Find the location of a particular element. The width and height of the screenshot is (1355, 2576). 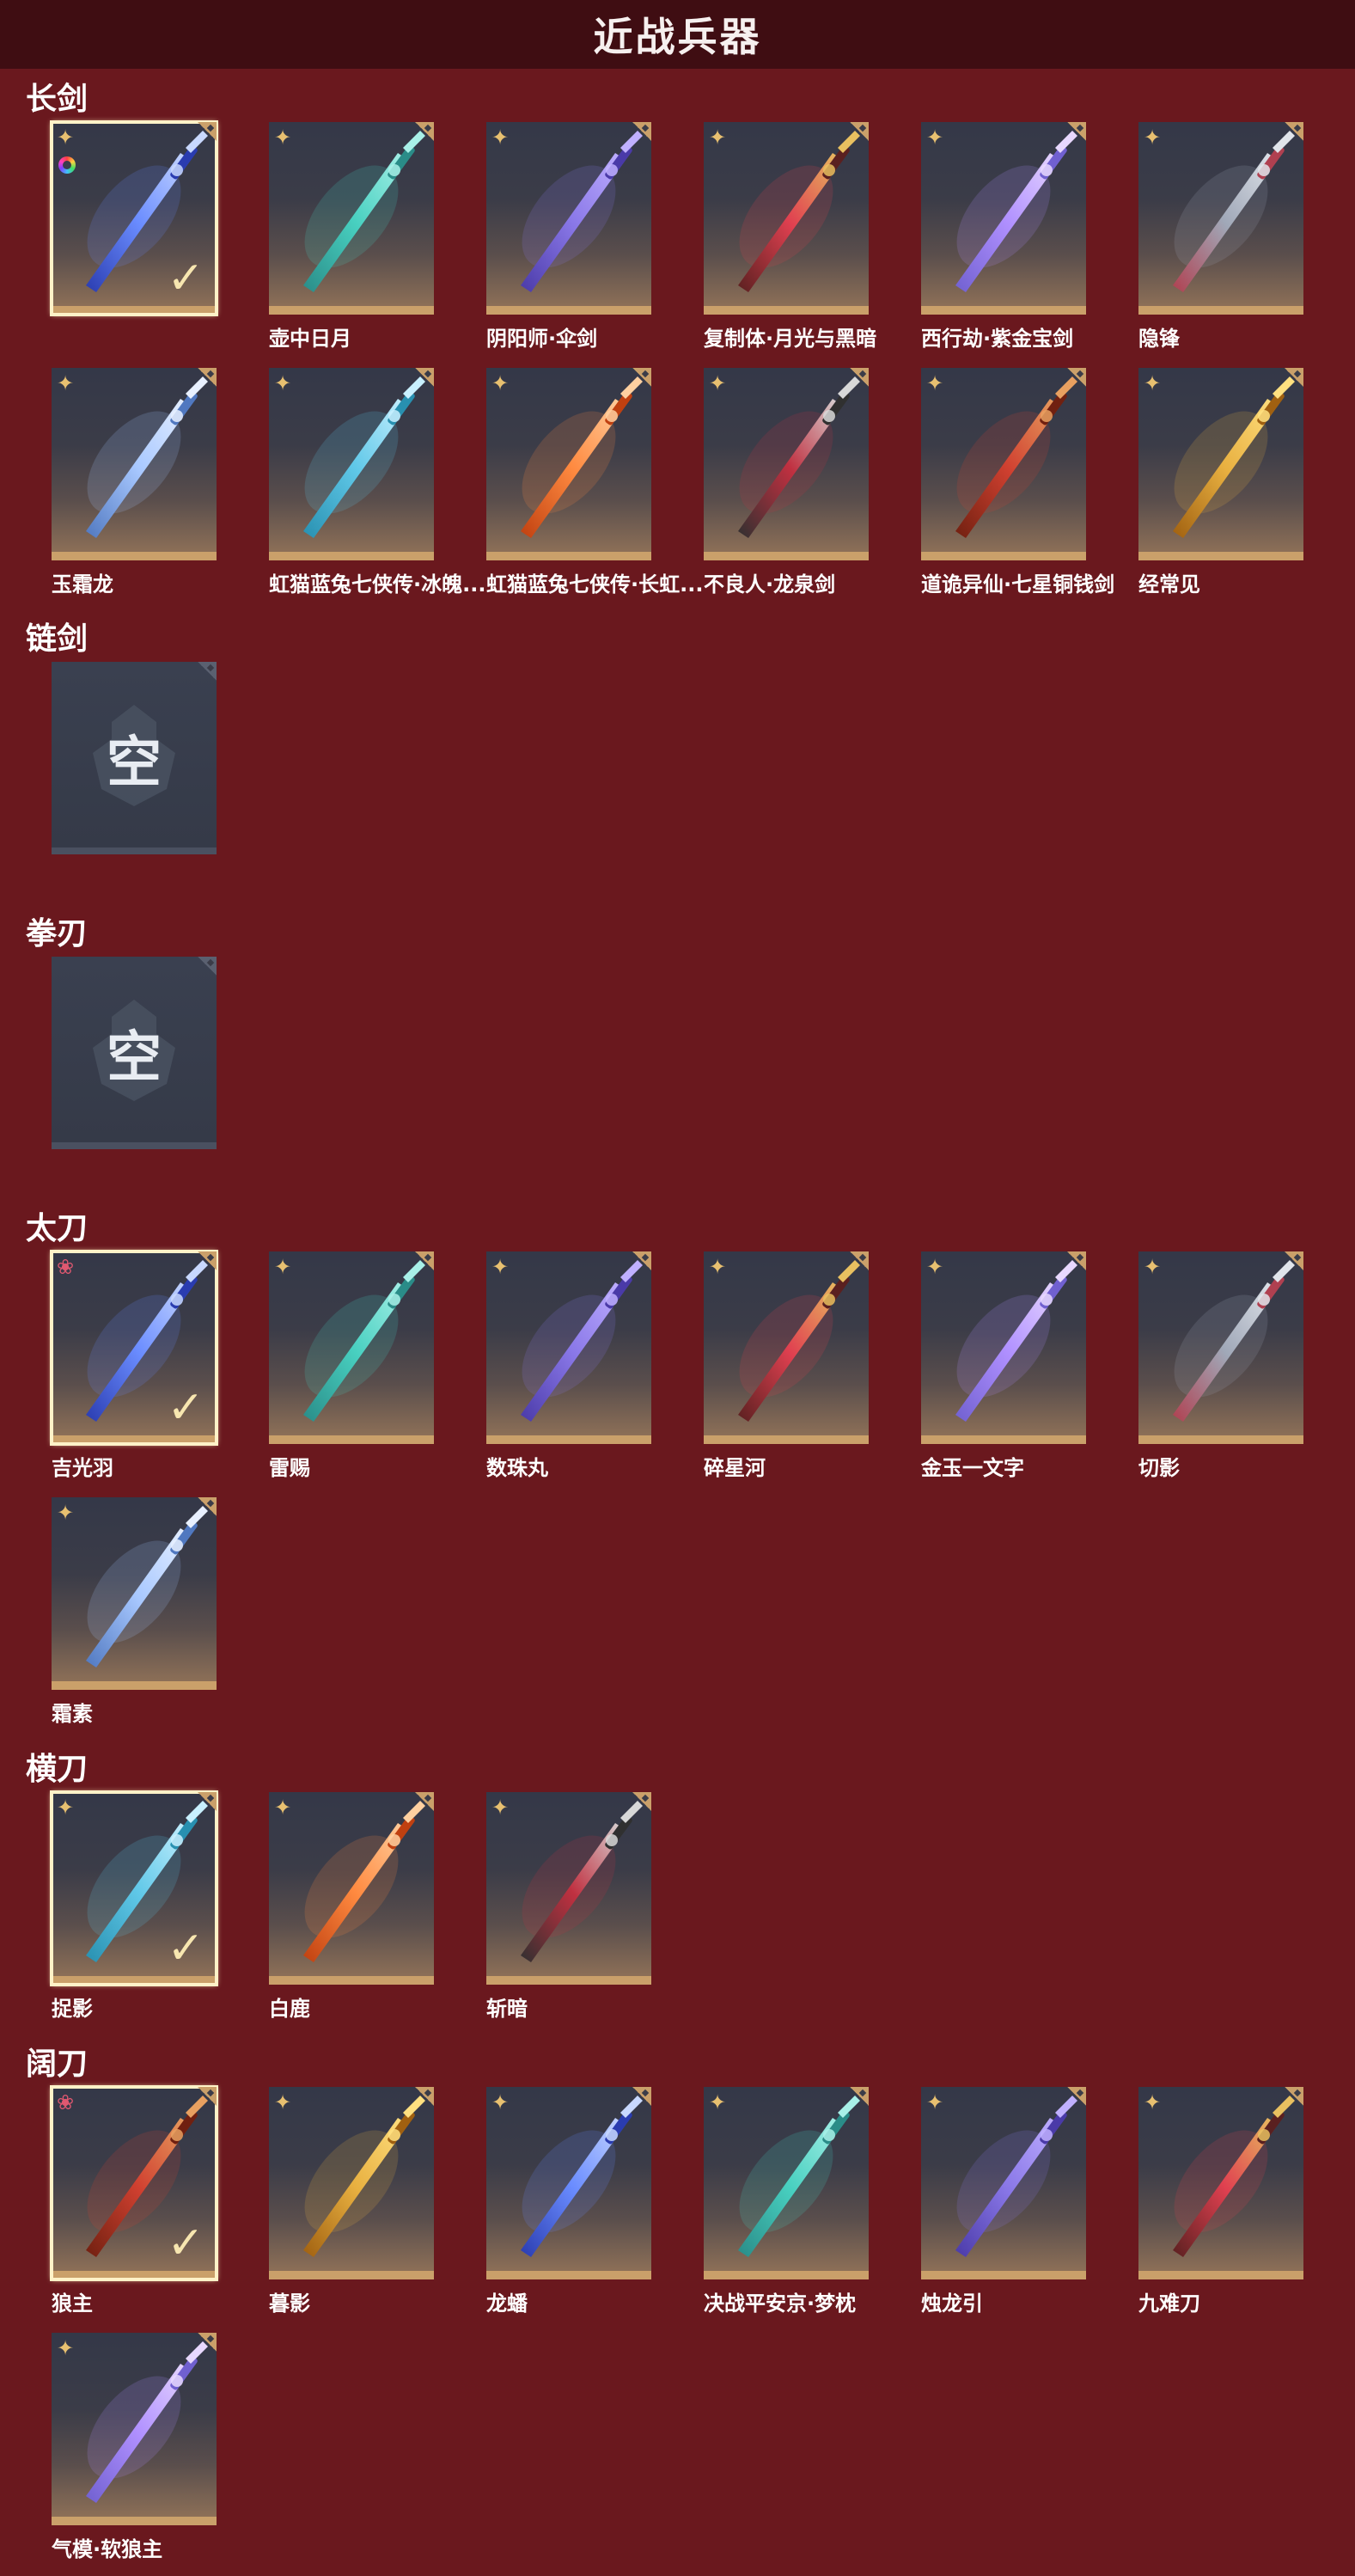

weapon-card: ✦ 龙蟠 is located at coordinates (568, 2201).